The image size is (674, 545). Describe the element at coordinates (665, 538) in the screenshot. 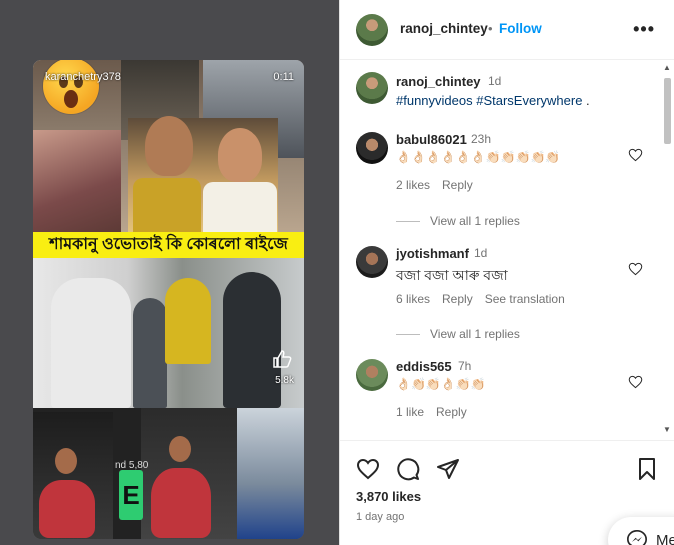

I see `messages-label: Me` at that location.